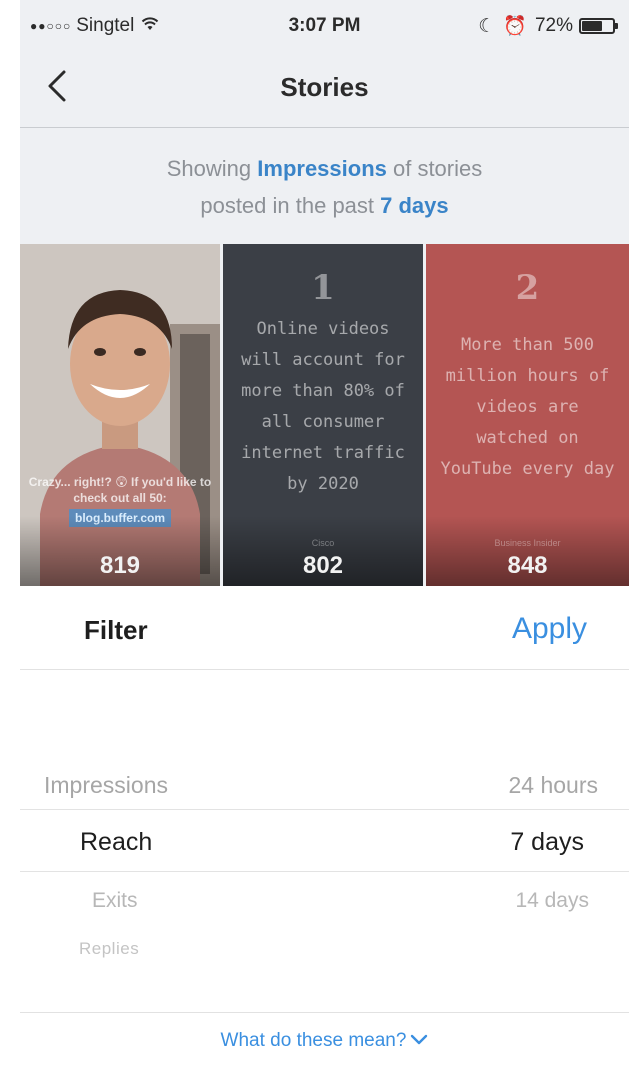 The height and width of the screenshot is (1083, 629). What do you see at coordinates (120, 565) in the screenshot?
I see `story-count: 819` at bounding box center [120, 565].